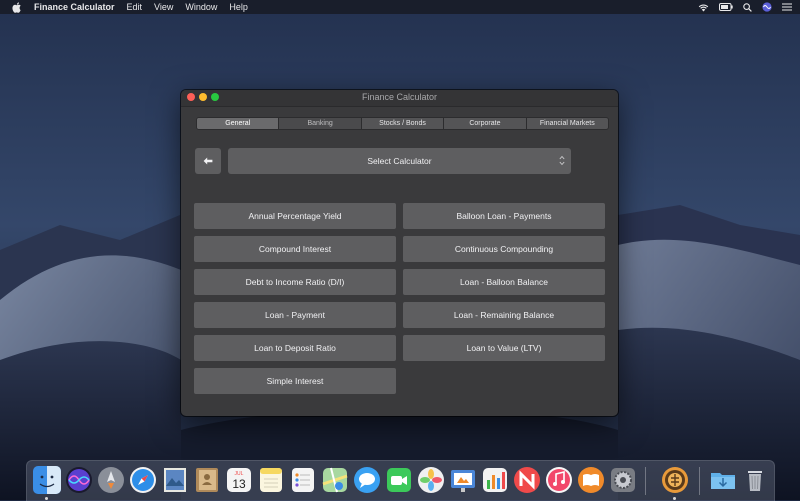 The image size is (800, 501). I want to click on menu-help: Help, so click(238, 7).